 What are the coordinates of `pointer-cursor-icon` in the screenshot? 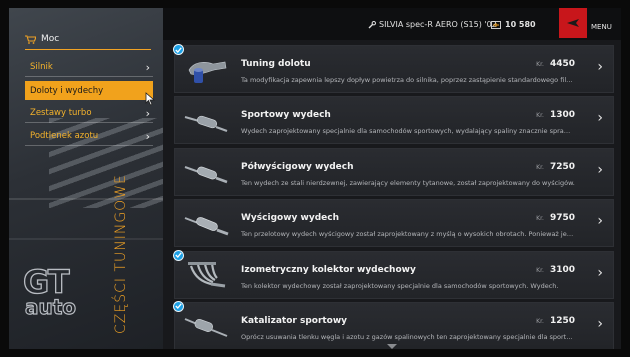 It's located at (150, 99).